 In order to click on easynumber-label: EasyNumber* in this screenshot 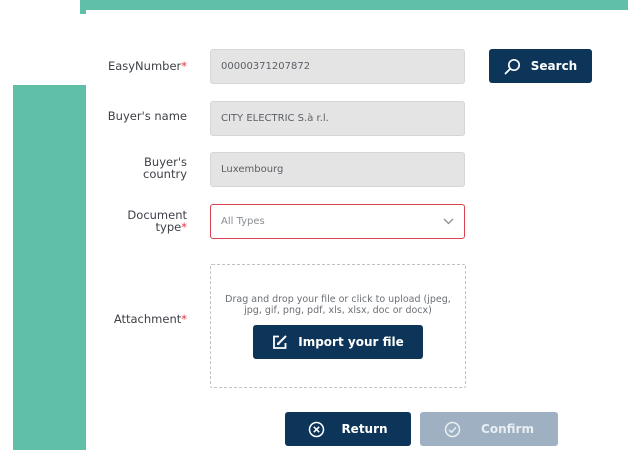, I will do `click(147, 66)`.